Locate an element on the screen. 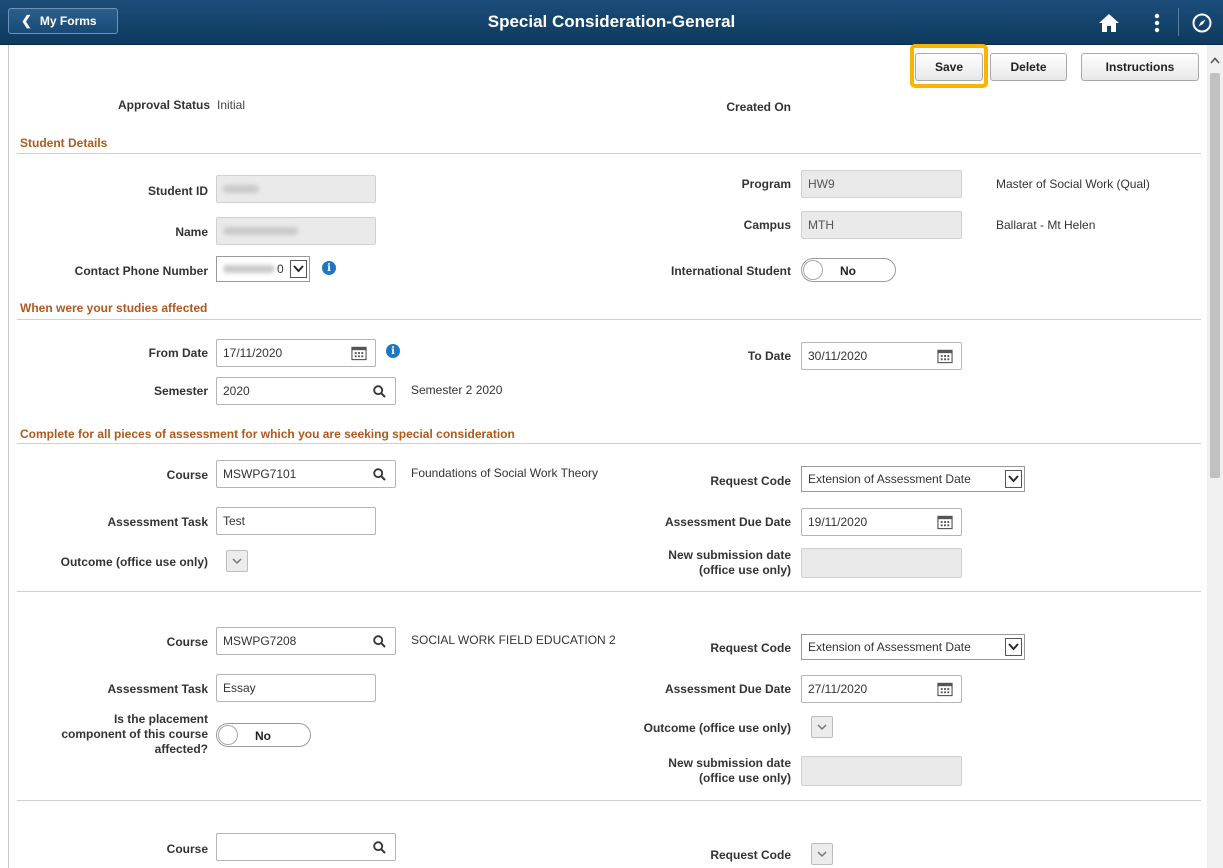  delete-button: Delete is located at coordinates (1028, 67).